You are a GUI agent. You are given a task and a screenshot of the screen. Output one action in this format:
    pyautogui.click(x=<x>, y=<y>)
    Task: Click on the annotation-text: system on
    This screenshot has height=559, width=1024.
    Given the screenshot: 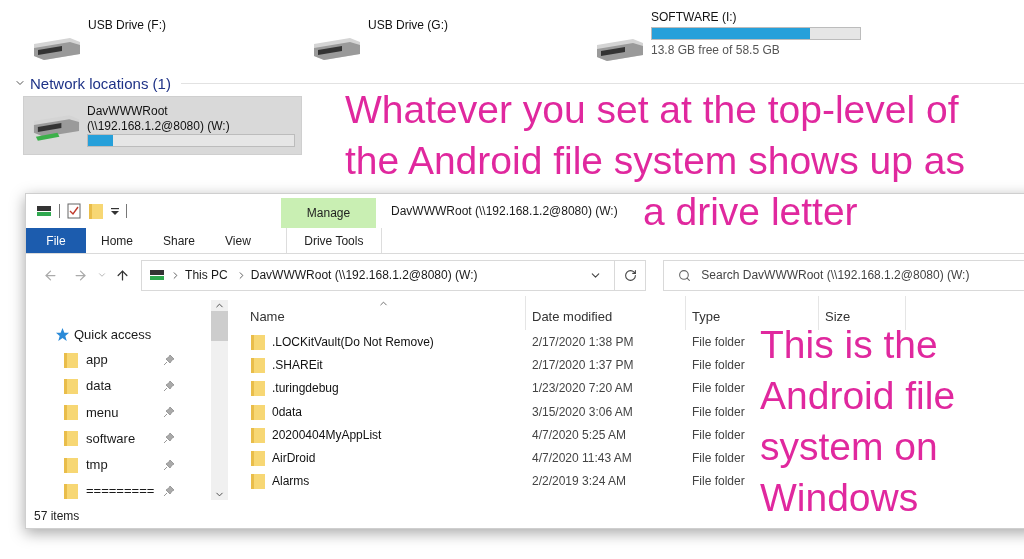 What is the action you would take?
    pyautogui.click(x=849, y=447)
    